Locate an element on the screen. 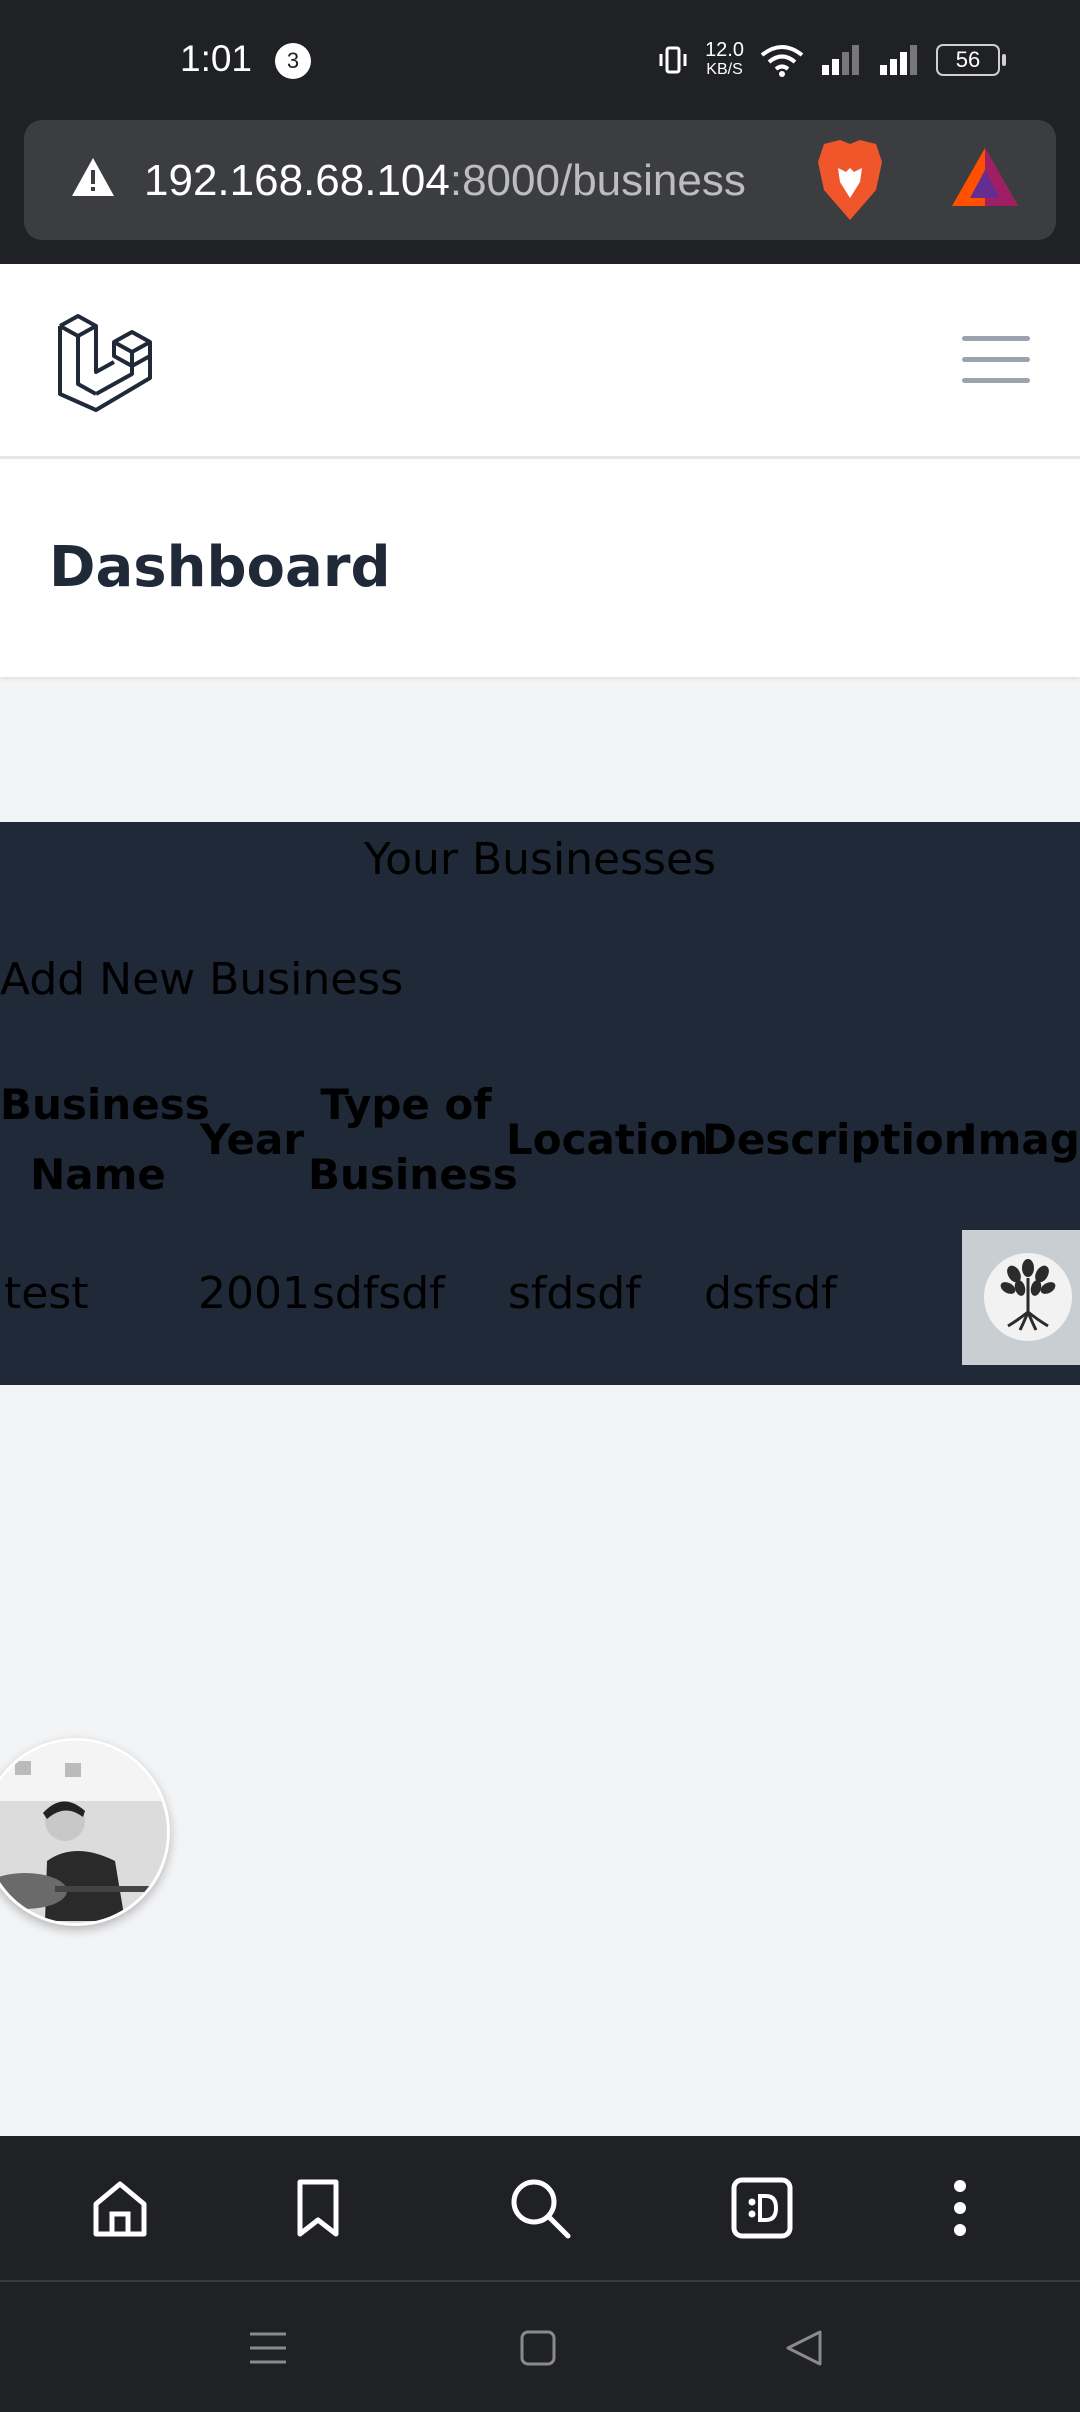  url-bar: 192.168.68.104:8000/business is located at coordinates (540, 180).